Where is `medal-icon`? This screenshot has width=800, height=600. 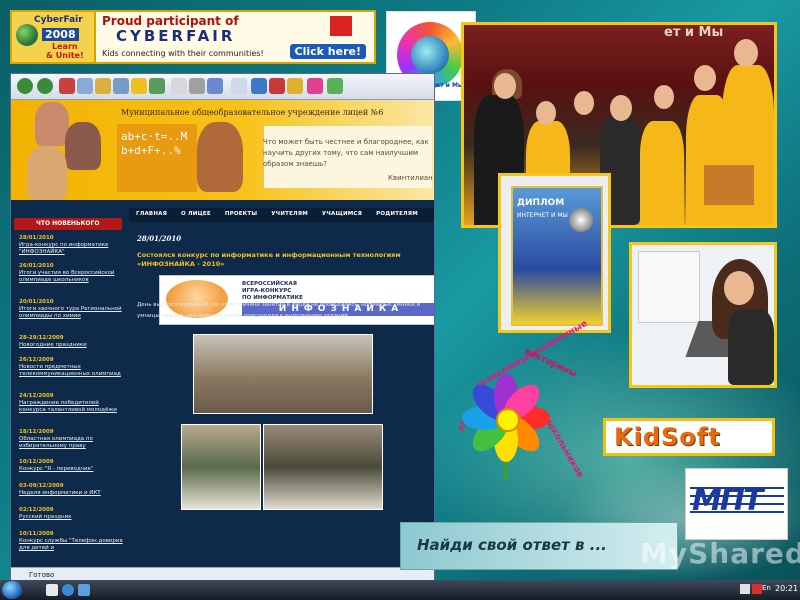 medal-icon is located at coordinates (581, 220).